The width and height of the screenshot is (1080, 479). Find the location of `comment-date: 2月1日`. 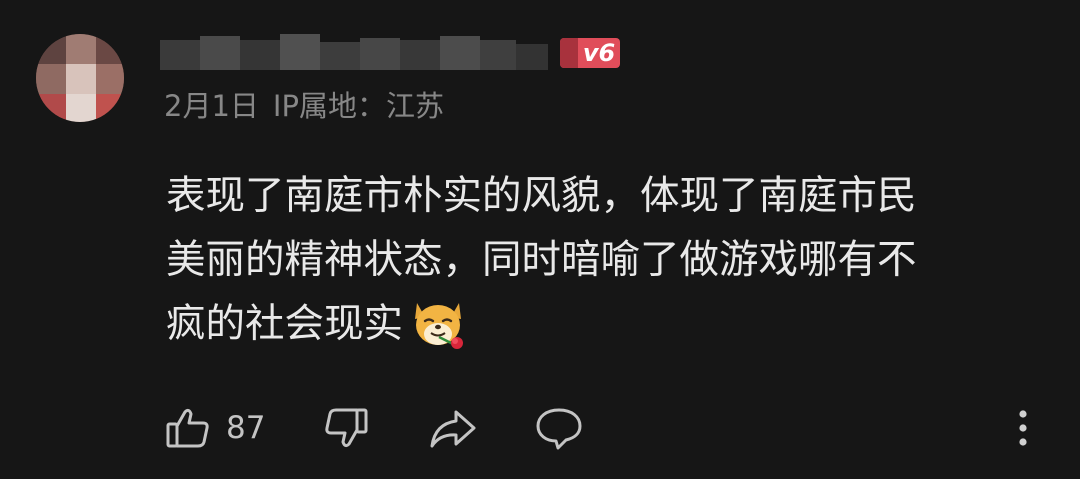

comment-date: 2月1日 is located at coordinates (211, 106).